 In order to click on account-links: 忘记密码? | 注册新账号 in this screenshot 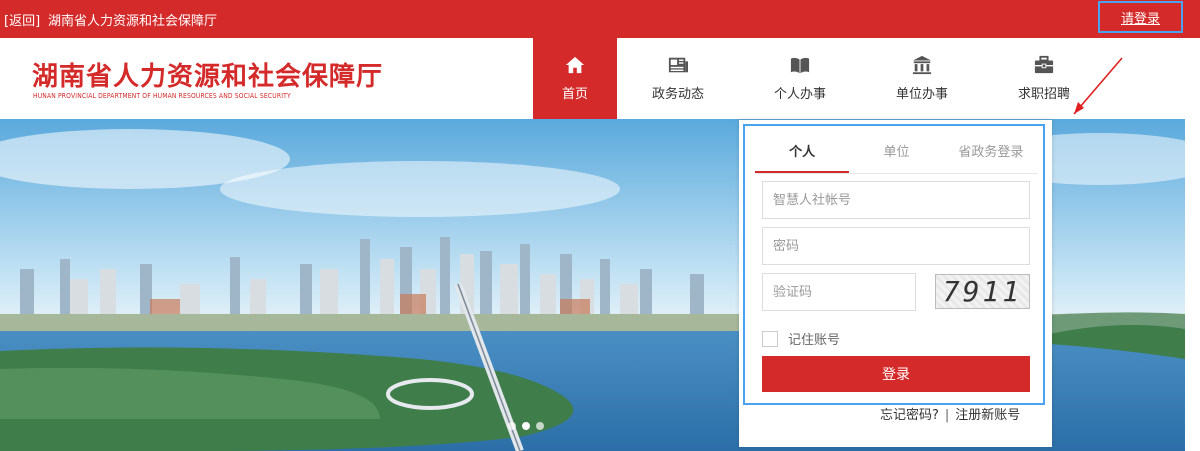, I will do `click(950, 413)`.